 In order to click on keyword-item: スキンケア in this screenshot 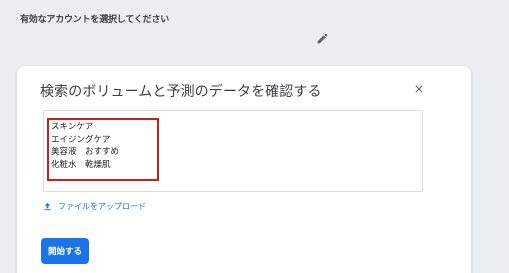, I will do `click(72, 127)`.